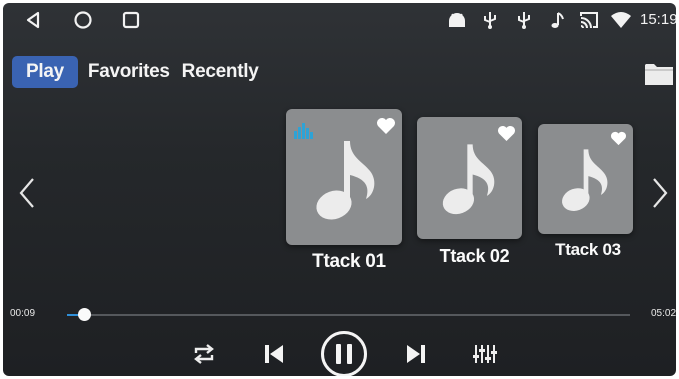 Image resolution: width=679 pixels, height=379 pixels. I want to click on status-bar: 15:19, so click(339, 20).